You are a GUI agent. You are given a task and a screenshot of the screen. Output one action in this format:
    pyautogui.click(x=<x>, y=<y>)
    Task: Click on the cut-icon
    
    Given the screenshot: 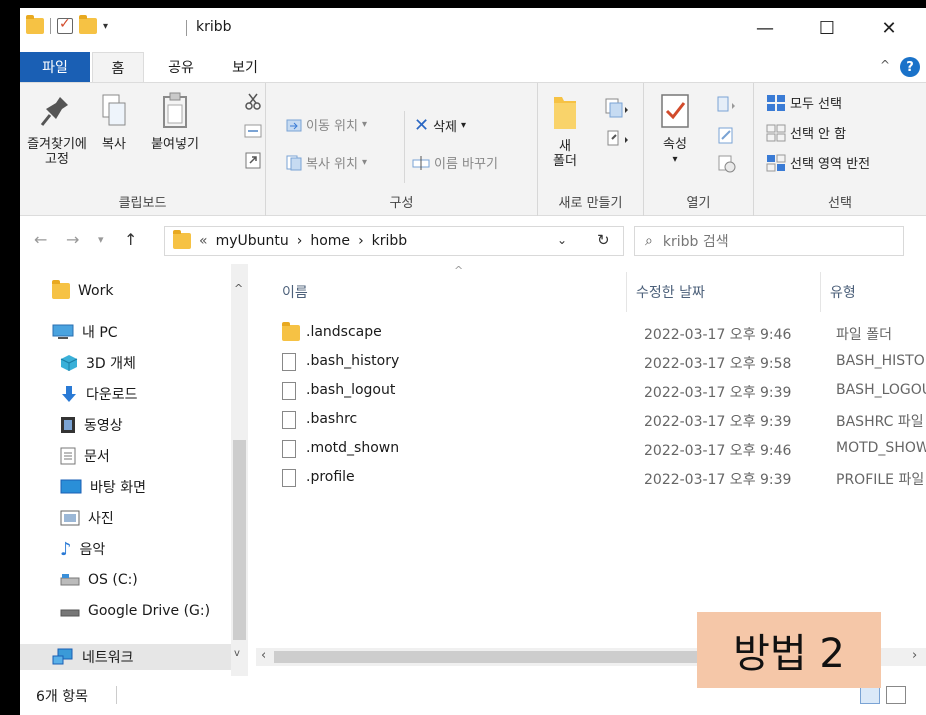 What is the action you would take?
    pyautogui.click(x=253, y=102)
    